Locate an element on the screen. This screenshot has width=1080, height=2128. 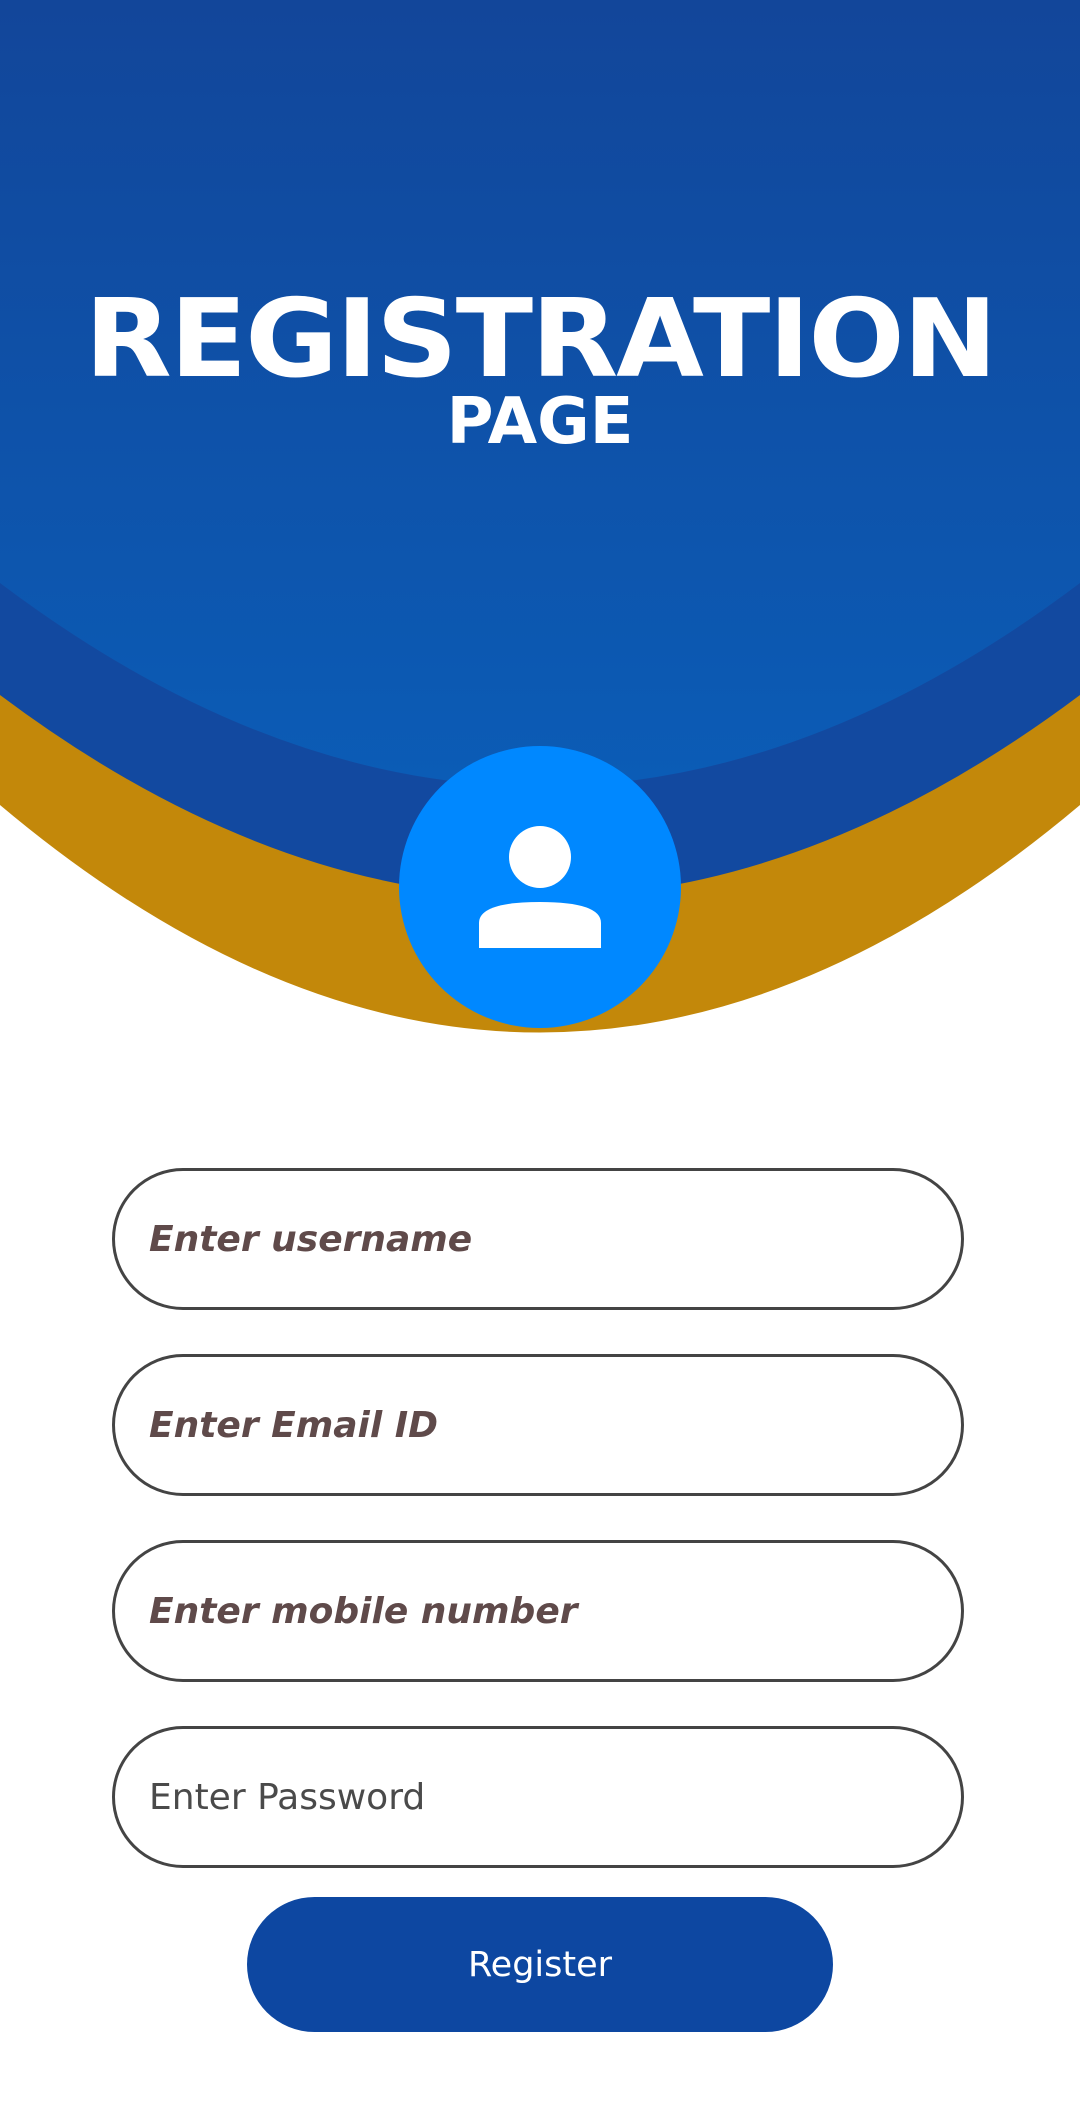
username-field: Enter username is located at coordinates (538, 1239).